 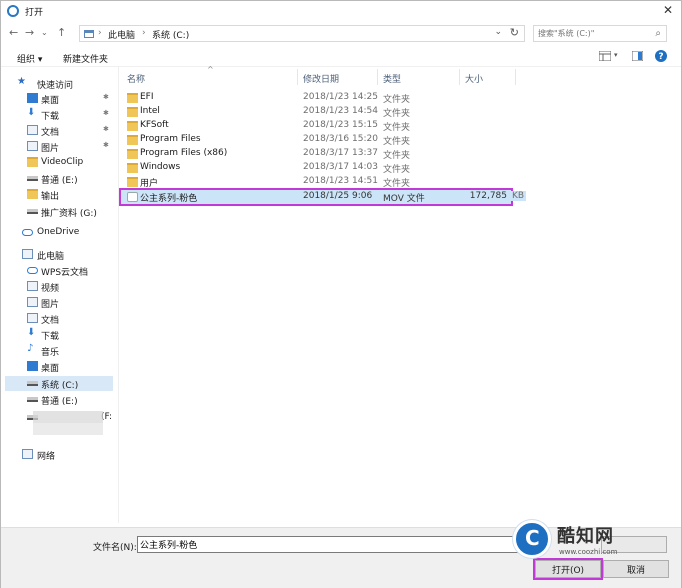 What do you see at coordinates (323, 197) in the screenshot?
I see `table-row-selected: 公主系列-粉色 2018/1/25 9:06 MOV 文件 172,785 KB` at bounding box center [323, 197].